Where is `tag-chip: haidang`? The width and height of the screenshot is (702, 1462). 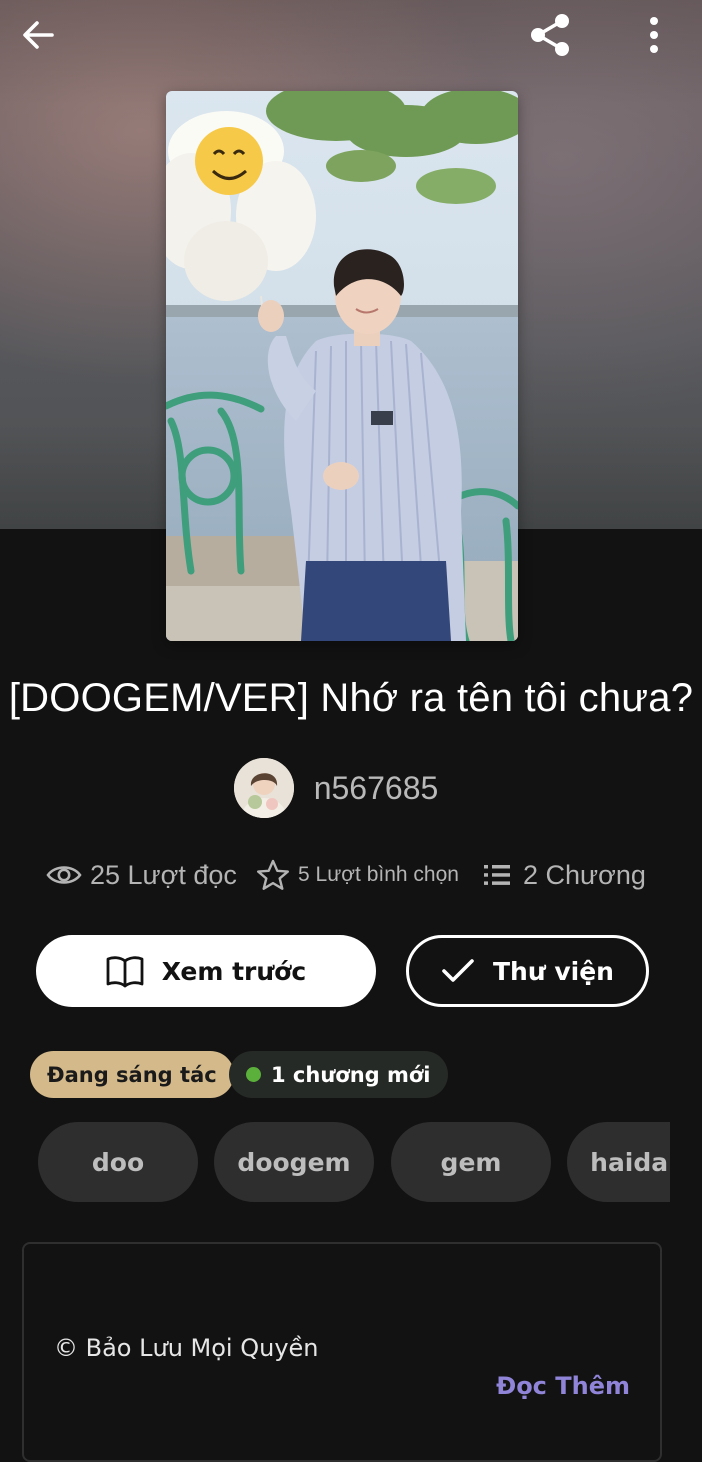 tag-chip: haidang is located at coordinates (618, 1162).